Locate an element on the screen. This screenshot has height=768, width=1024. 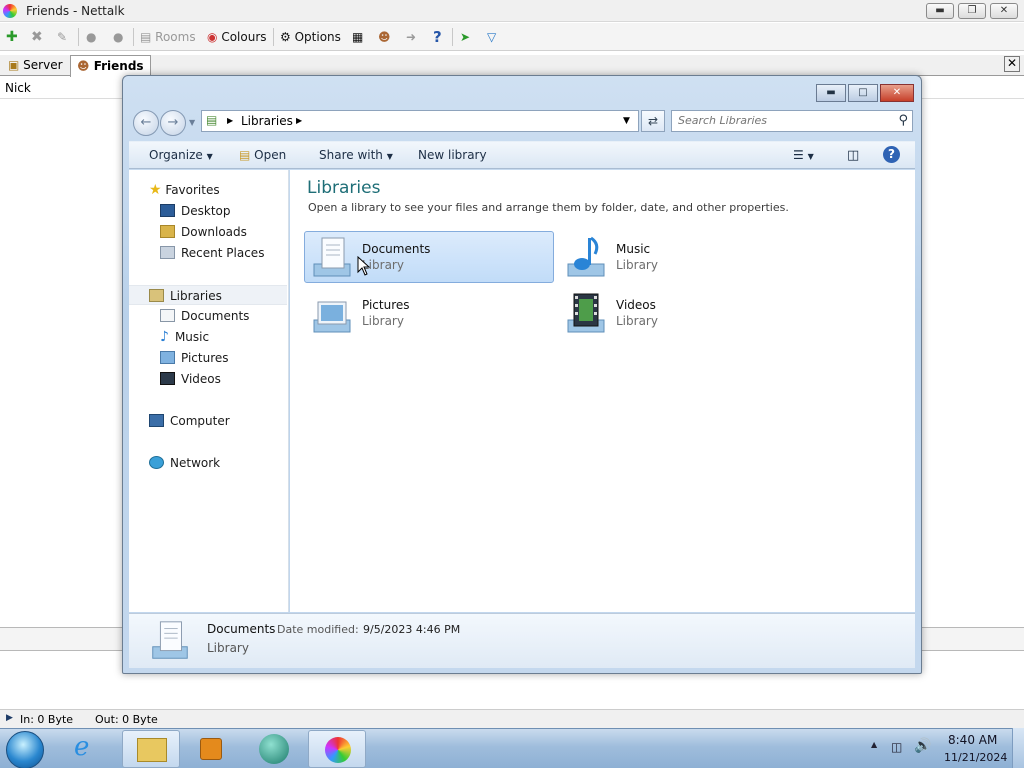
address-dropdown-icon: ▼ is located at coordinates (626, 121).